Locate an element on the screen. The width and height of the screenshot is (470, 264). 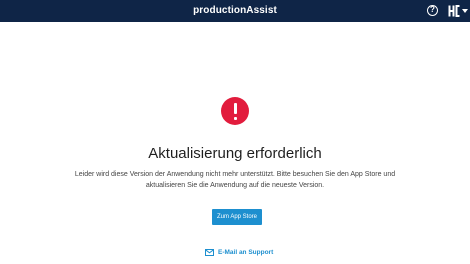
mail-icon is located at coordinates (209, 252).